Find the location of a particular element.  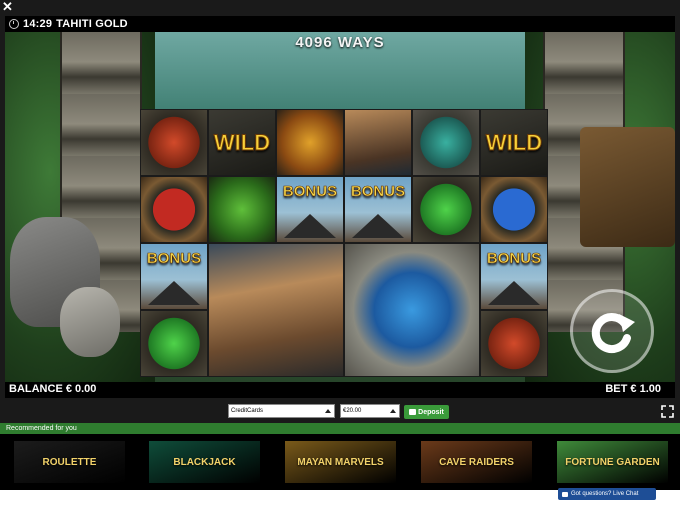

recommended-game-title: MAYAN MARVELS is located at coordinates (340, 462).